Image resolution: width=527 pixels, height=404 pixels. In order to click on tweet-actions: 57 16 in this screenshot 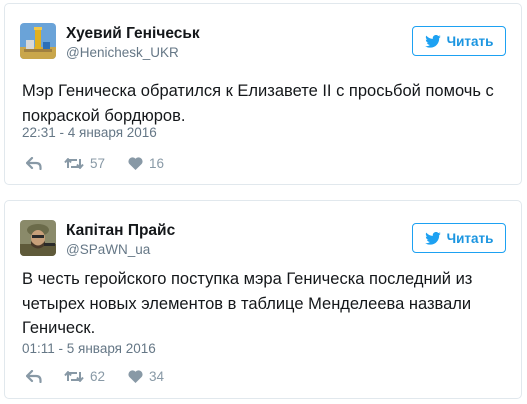, I will do `click(102, 163)`.